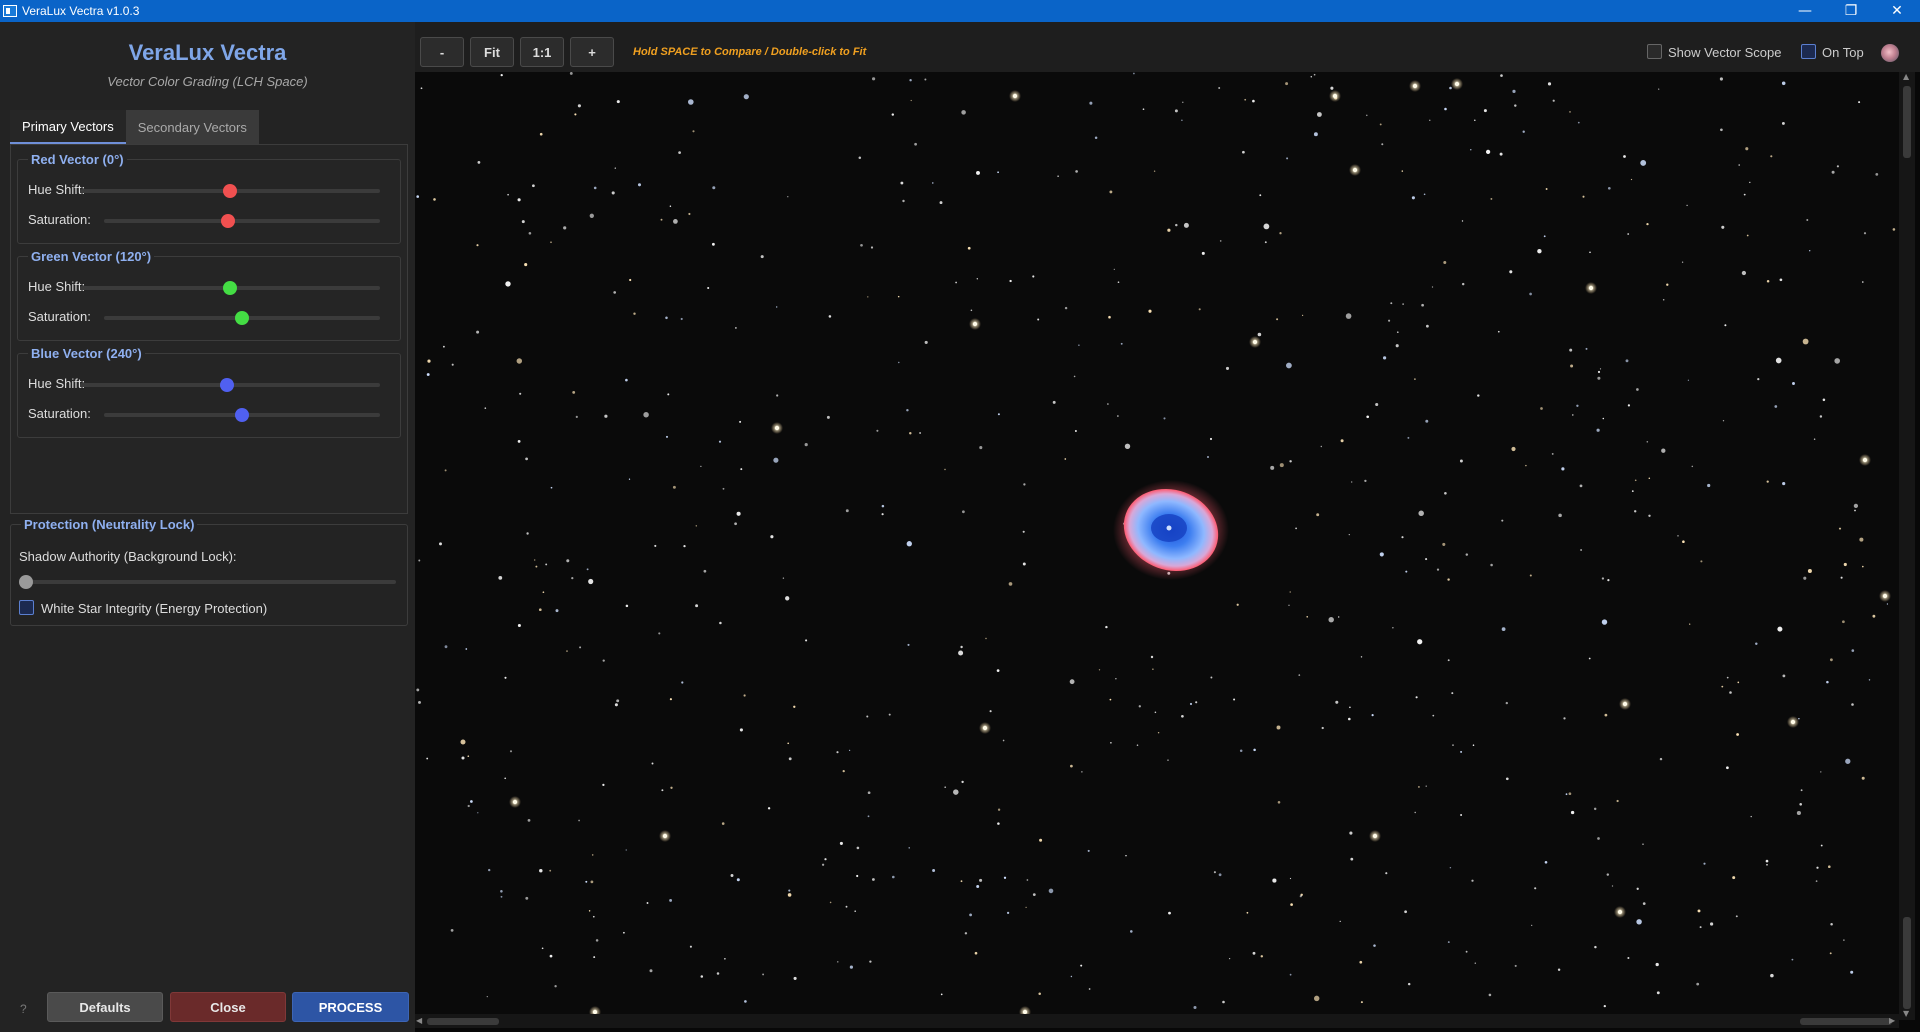 This screenshot has height=1032, width=1920. I want to click on red-hue-handle, so click(230, 191).